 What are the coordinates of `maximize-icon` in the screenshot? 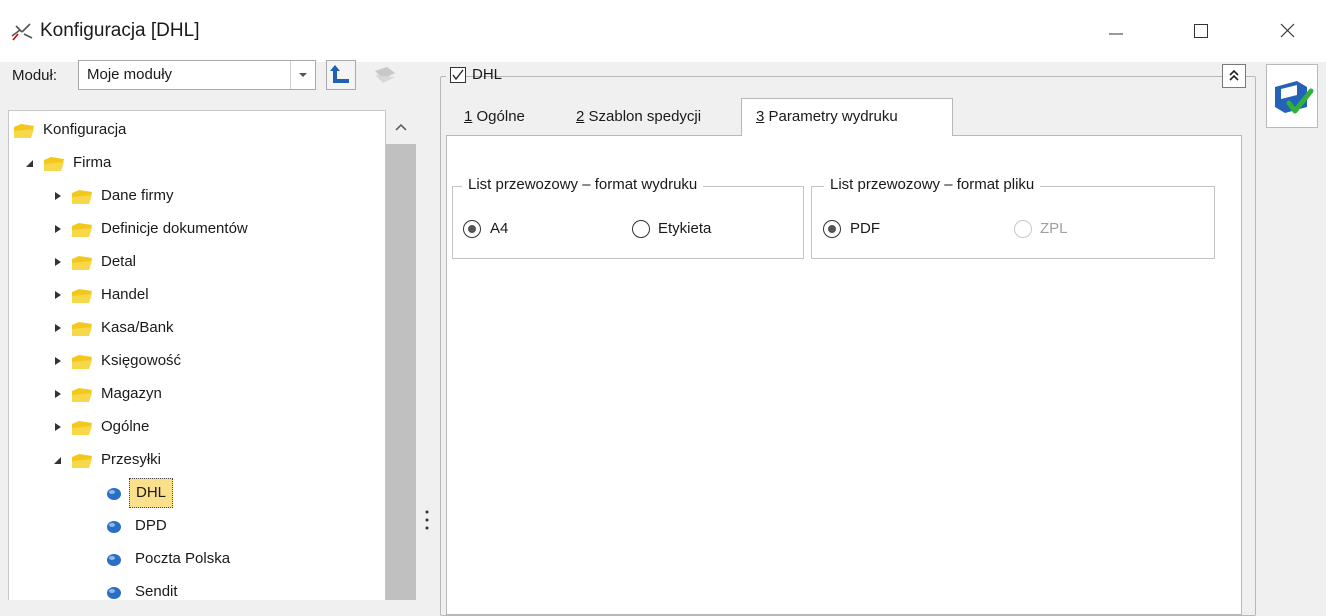 It's located at (1201, 31).